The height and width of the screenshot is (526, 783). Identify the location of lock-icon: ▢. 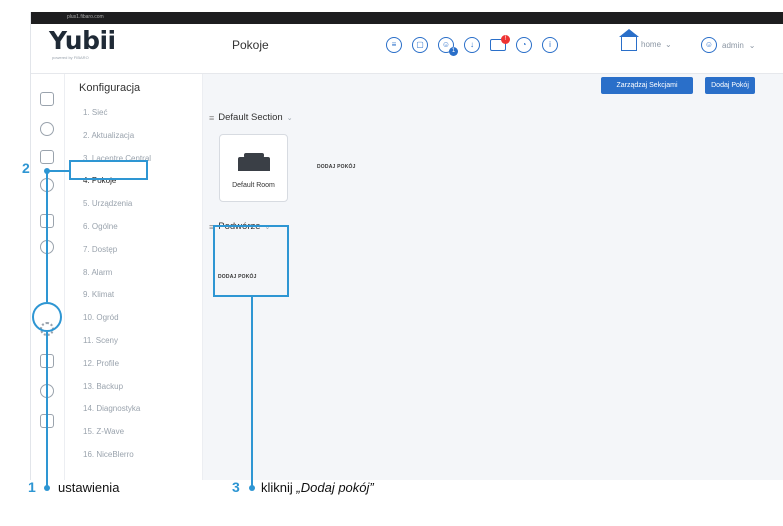
(420, 45).